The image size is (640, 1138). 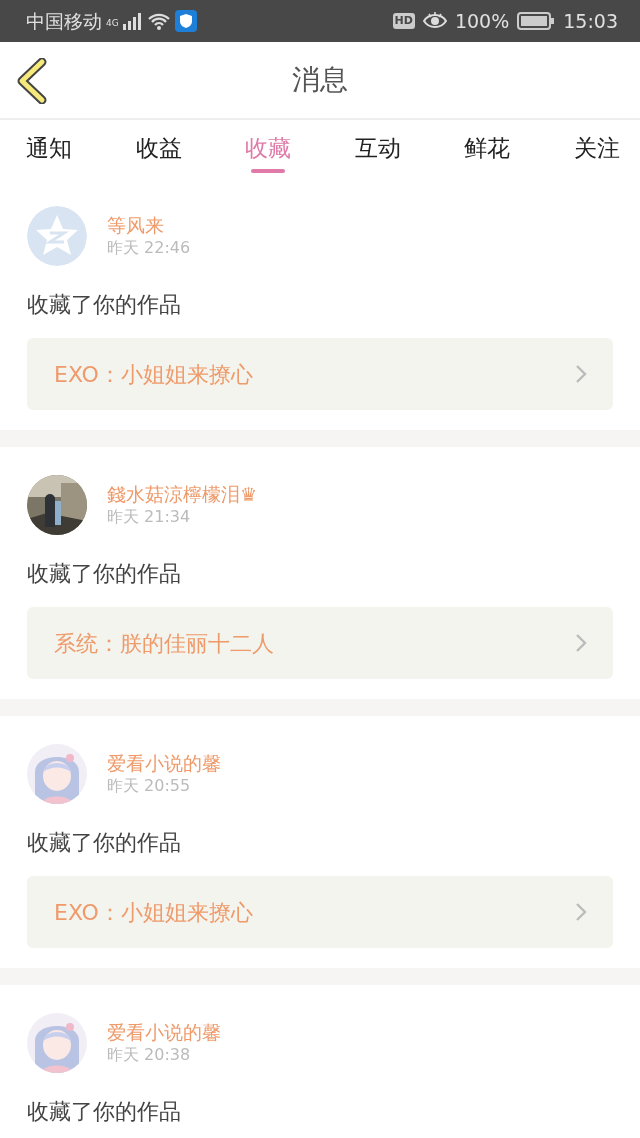 What do you see at coordinates (320, 643) in the screenshot?
I see `work-link: 系统：朕的佳丽十二人` at bounding box center [320, 643].